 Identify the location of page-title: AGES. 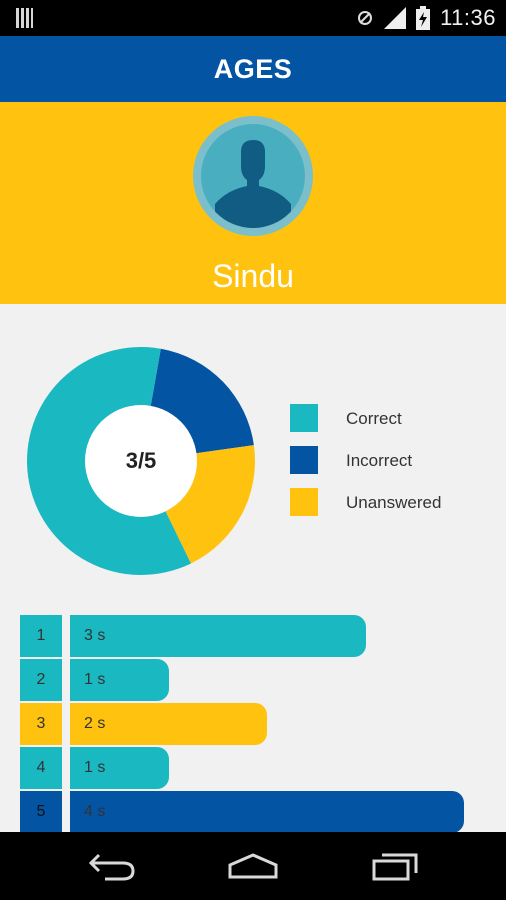
(253, 68).